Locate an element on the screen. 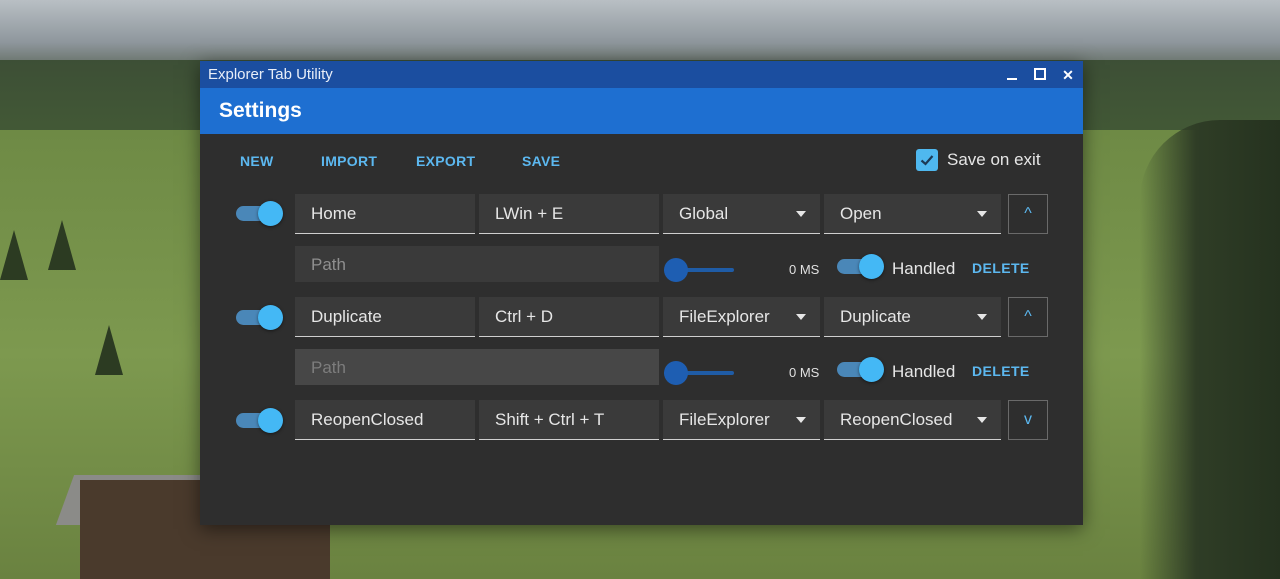 The height and width of the screenshot is (579, 1280). action-select-value: ReopenClosed is located at coordinates (896, 419).